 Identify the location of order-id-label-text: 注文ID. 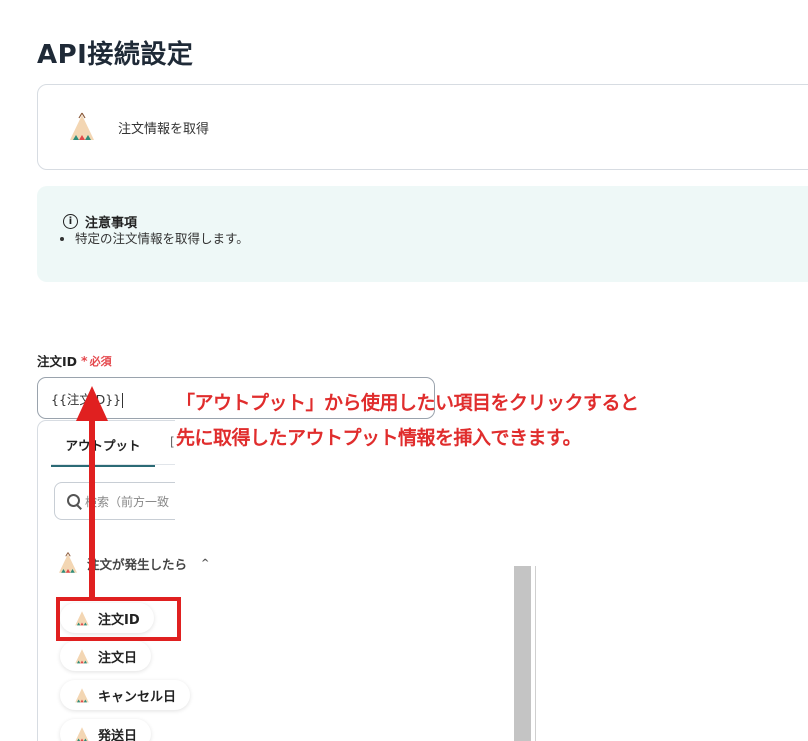
(57, 361).